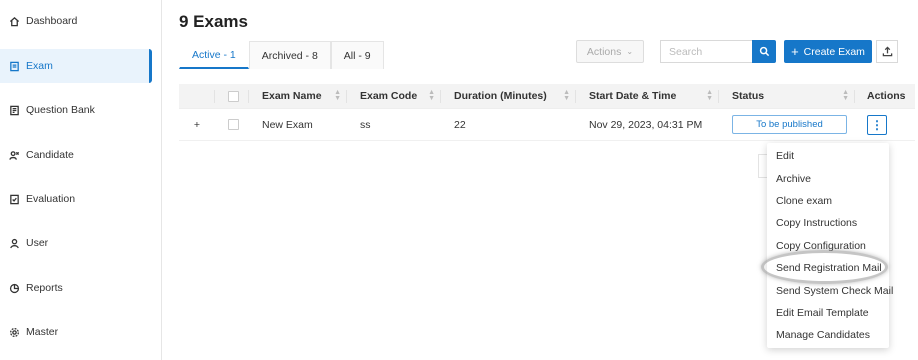 The height and width of the screenshot is (360, 918). What do you see at coordinates (287, 124) in the screenshot?
I see `exam-name-cell: New Exam` at bounding box center [287, 124].